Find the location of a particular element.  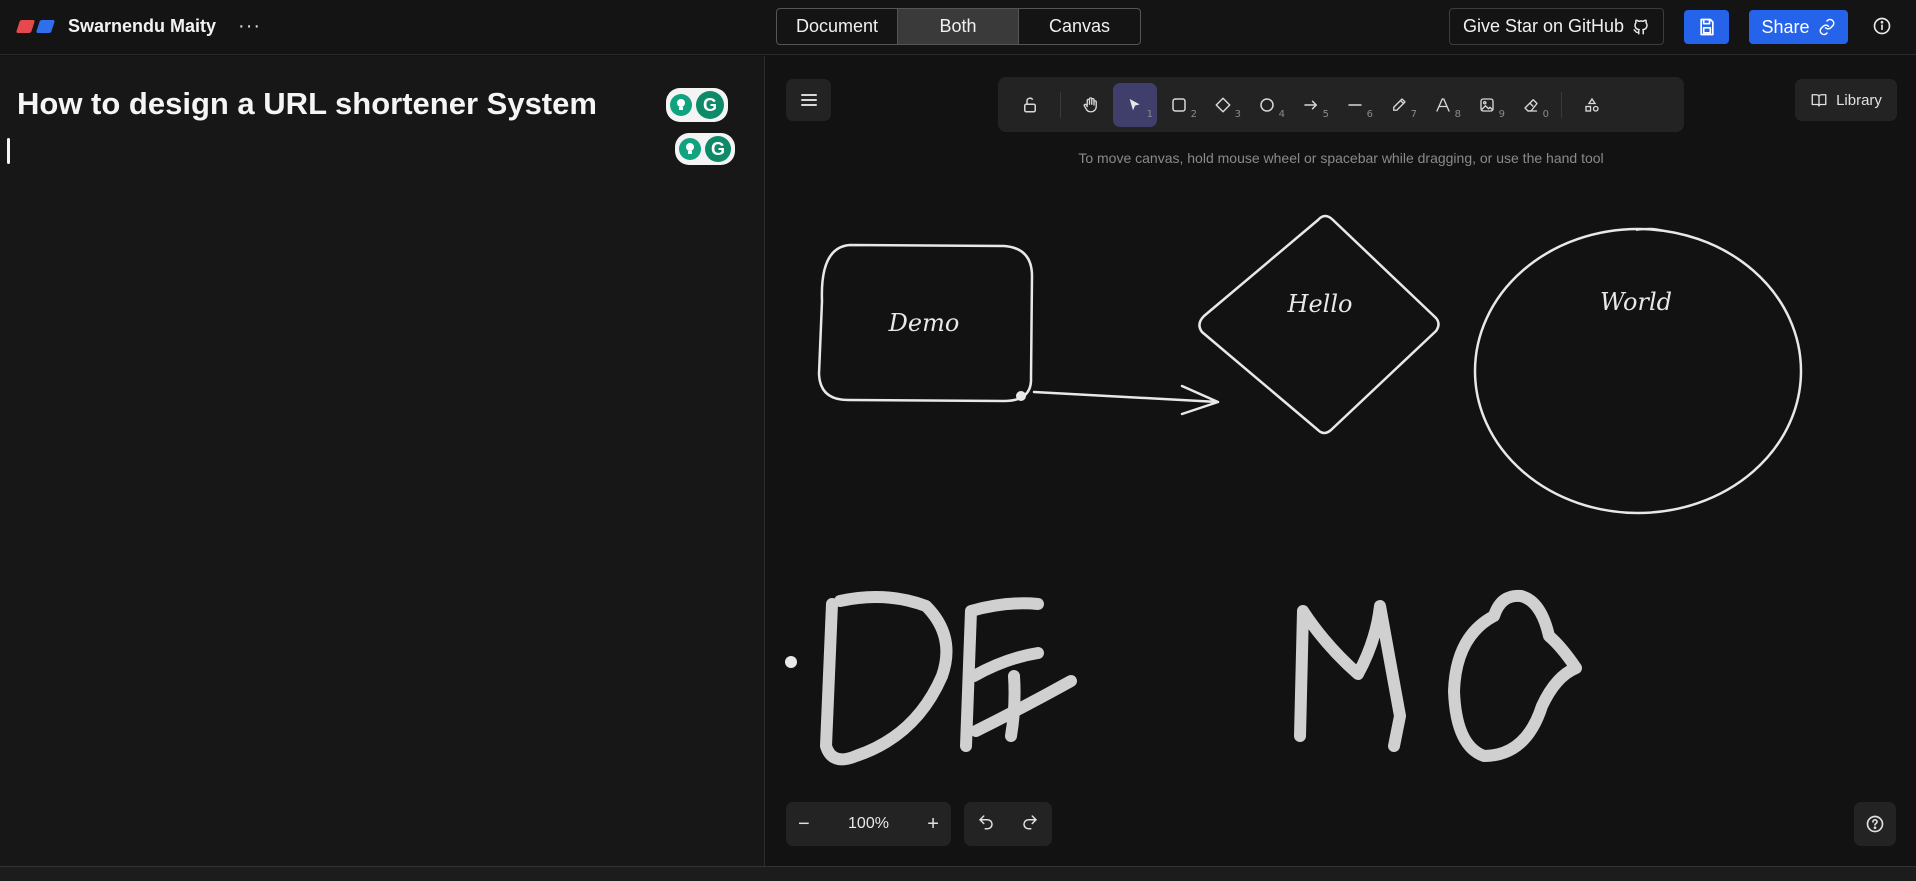

tool-eraser: 0 is located at coordinates (1531, 105).